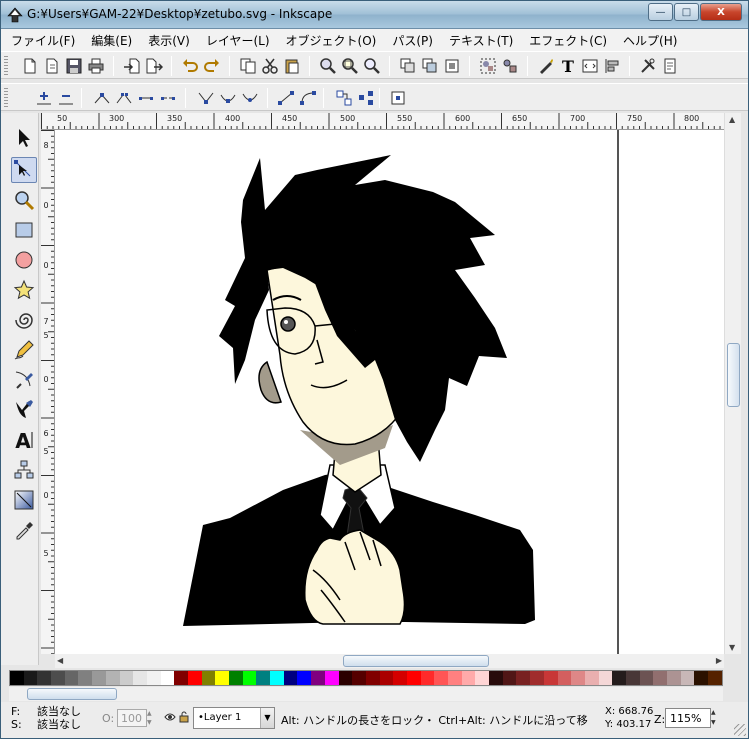 The image size is (749, 739). Describe the element at coordinates (670, 66) in the screenshot. I see `document-properties-icon` at that location.